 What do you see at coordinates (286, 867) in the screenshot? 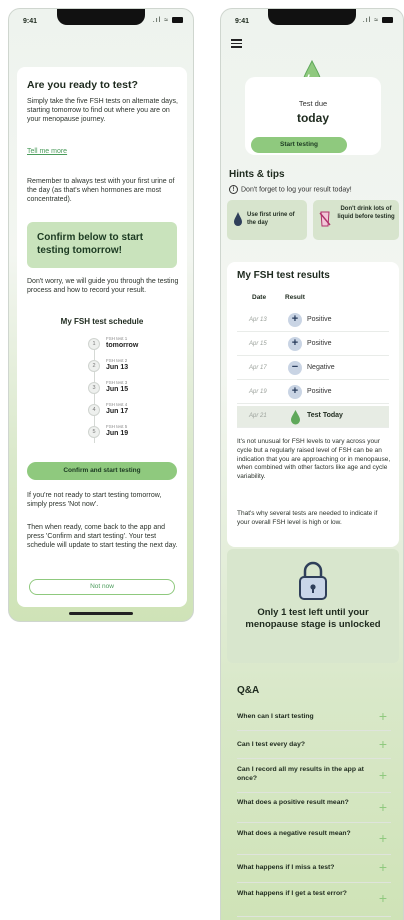
I see `qa-question: What happens if I miss a test?` at bounding box center [286, 867].